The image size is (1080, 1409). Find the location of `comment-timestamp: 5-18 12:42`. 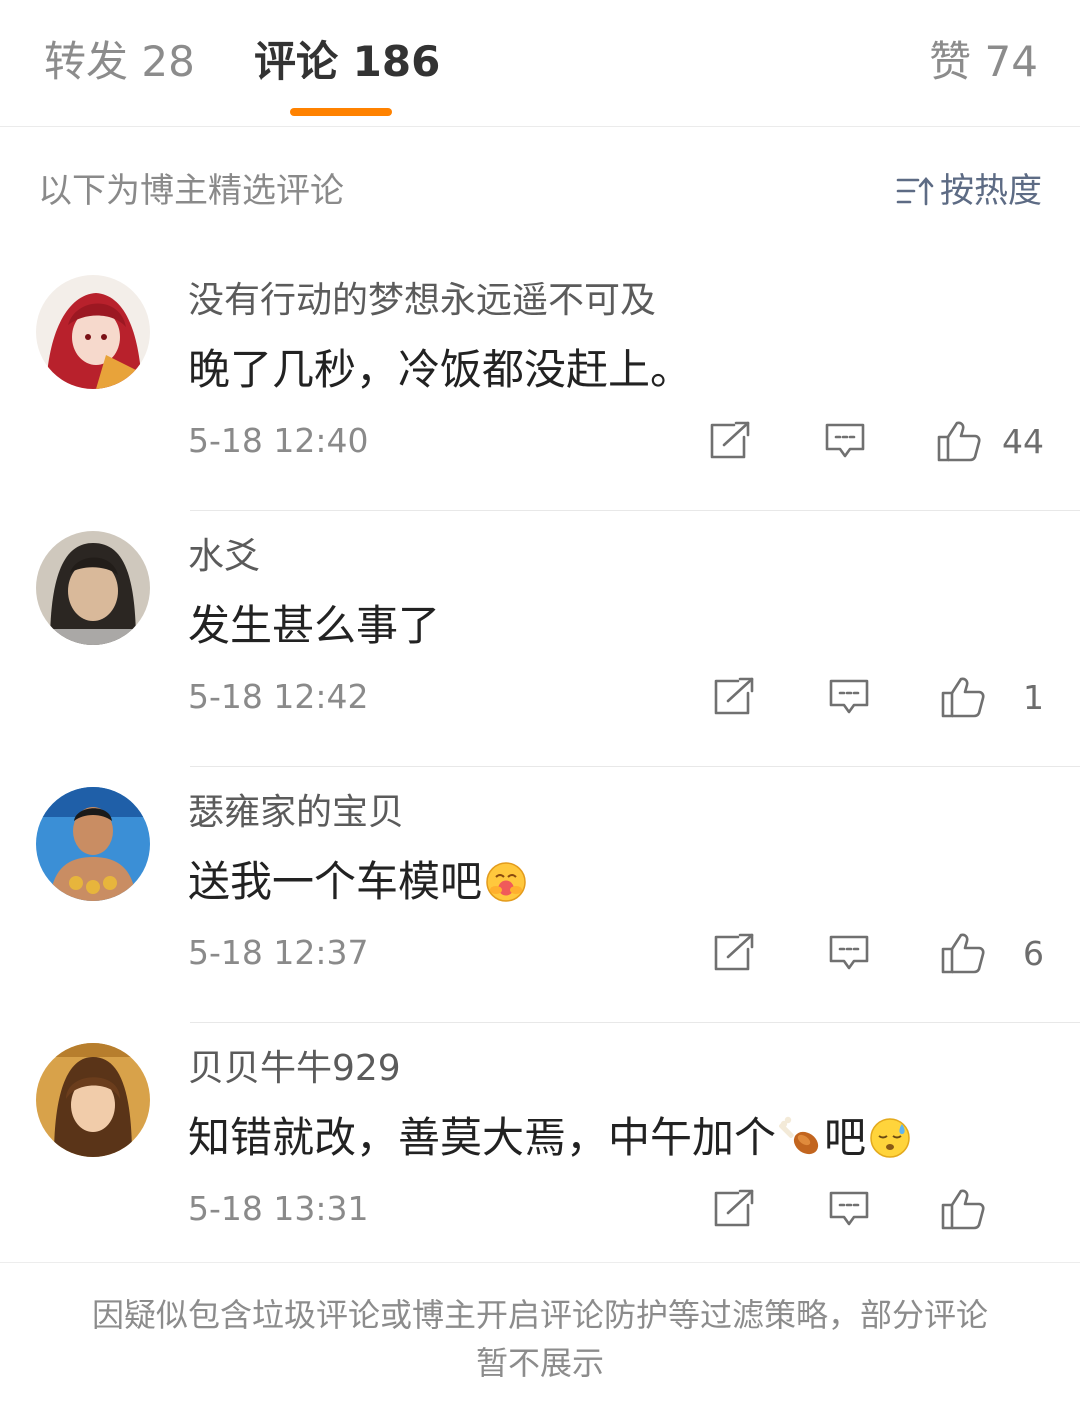

comment-timestamp: 5-18 12:42 is located at coordinates (278, 696).